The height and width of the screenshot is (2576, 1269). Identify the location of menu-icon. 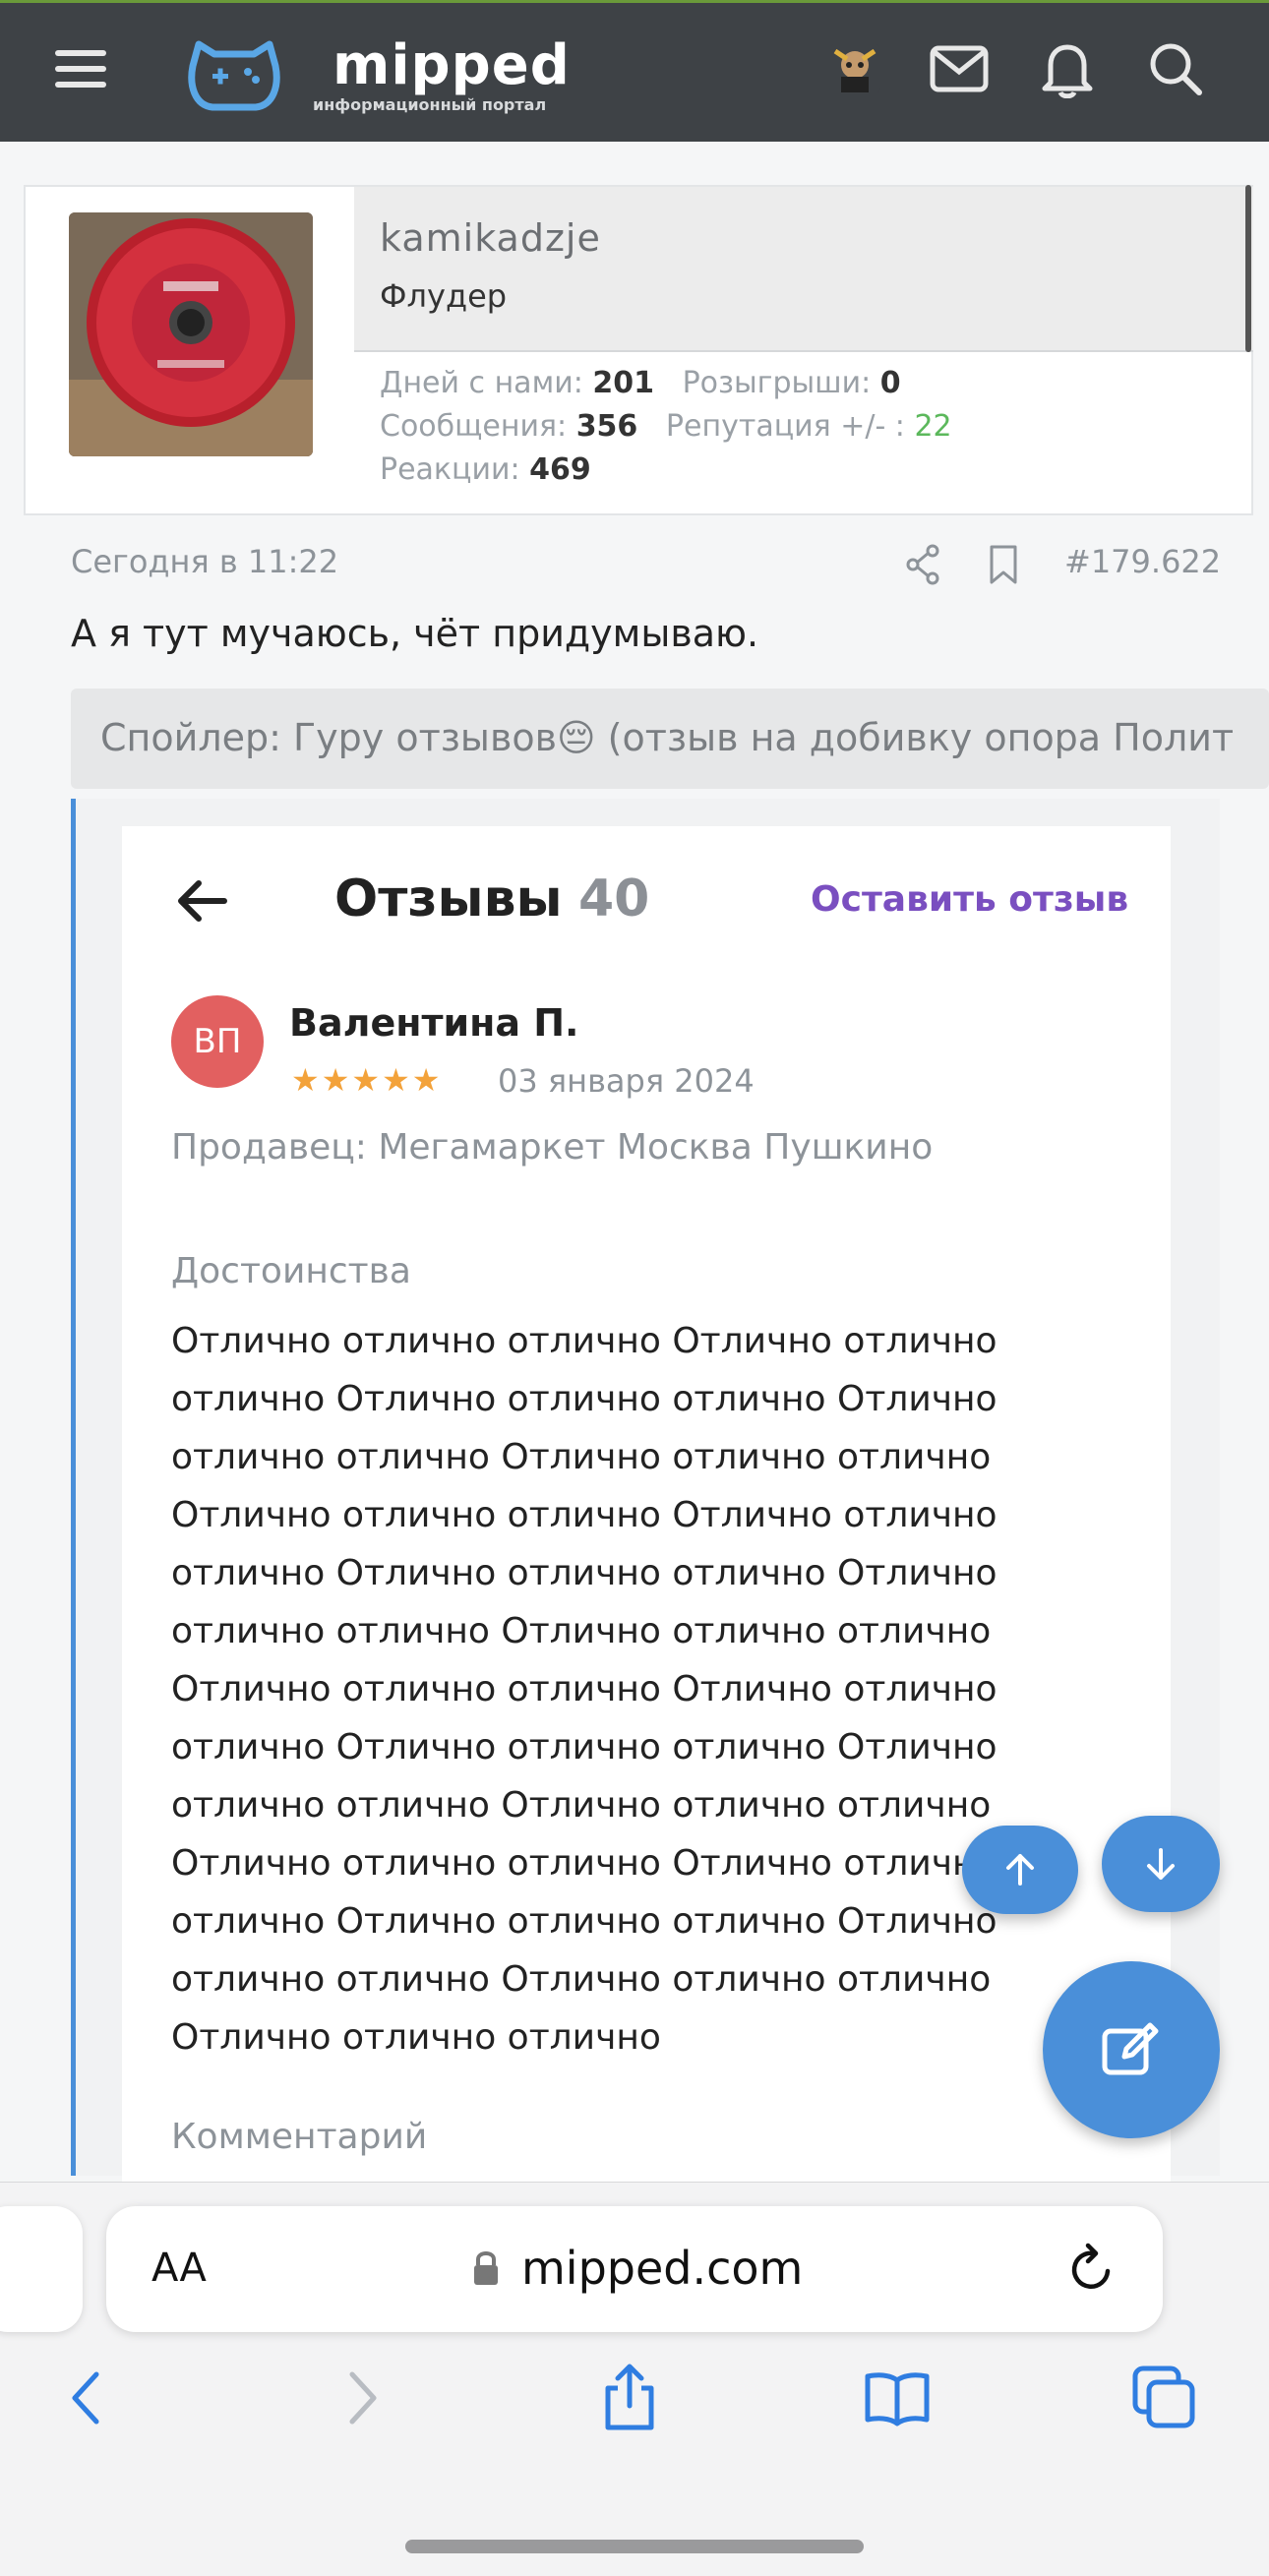
(80, 68).